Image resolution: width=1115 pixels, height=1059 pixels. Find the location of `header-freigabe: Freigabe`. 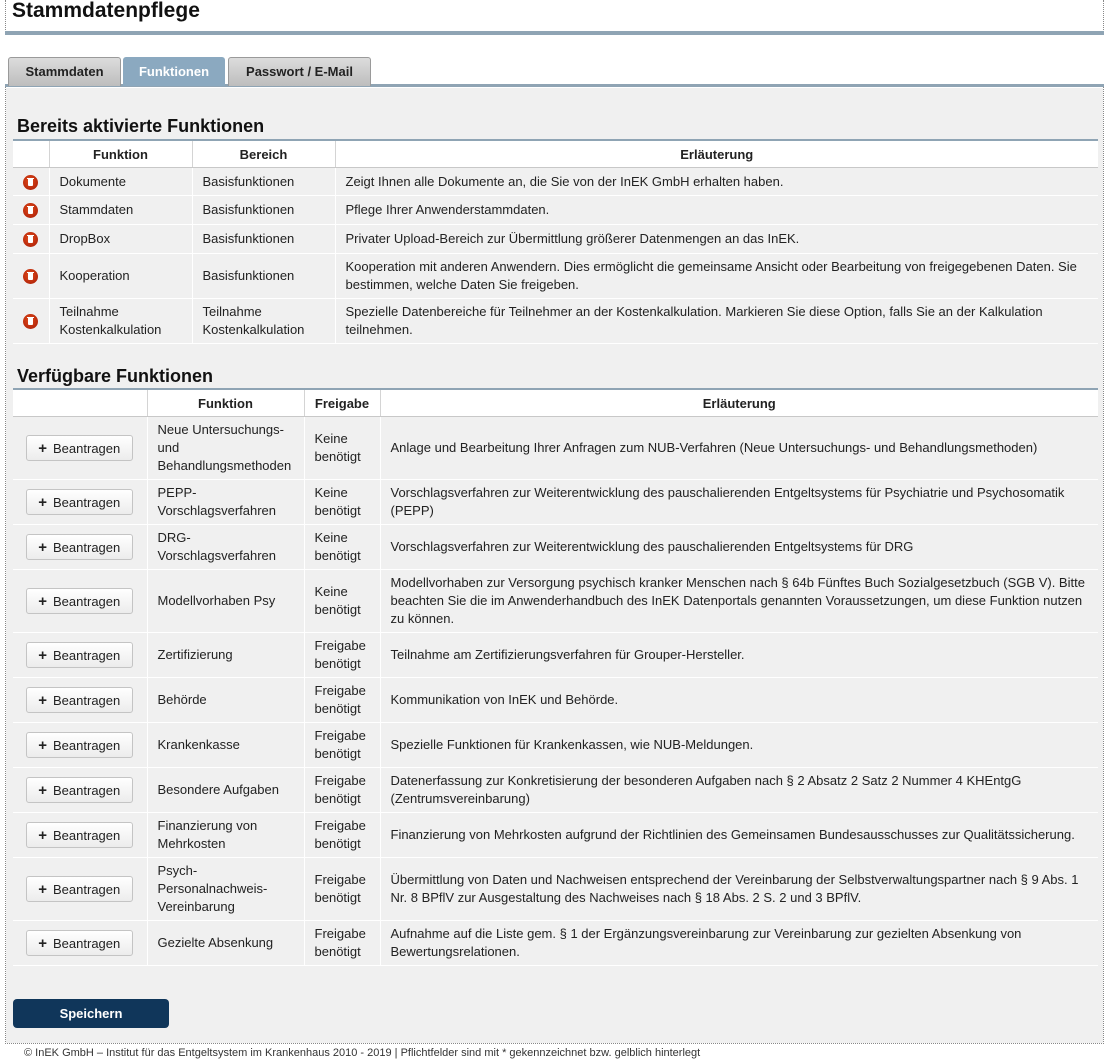

header-freigabe: Freigabe is located at coordinates (342, 403).